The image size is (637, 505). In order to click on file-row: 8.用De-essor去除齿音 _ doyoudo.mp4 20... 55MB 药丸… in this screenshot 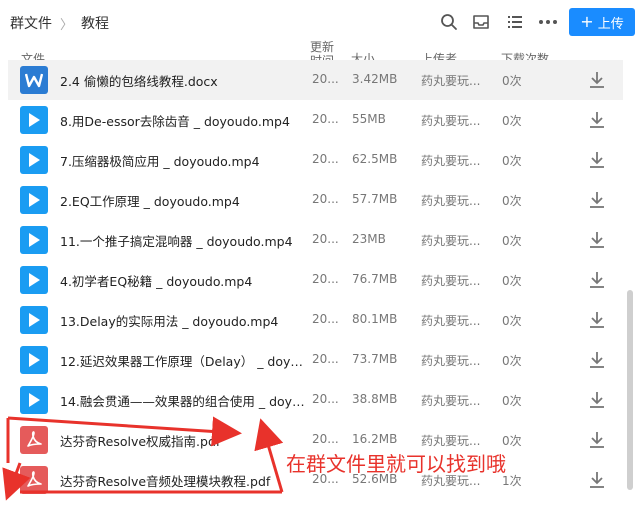, I will do `click(315, 120)`.